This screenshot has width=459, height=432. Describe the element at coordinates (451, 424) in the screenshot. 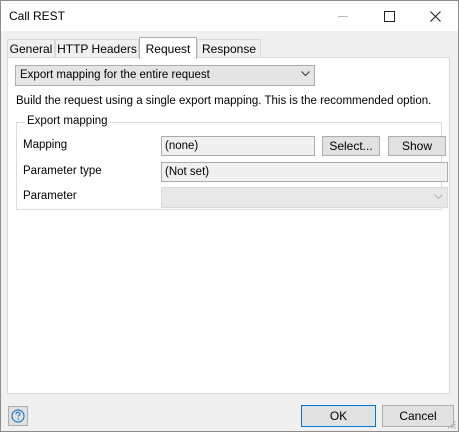

I see `resize-grip-icon` at that location.